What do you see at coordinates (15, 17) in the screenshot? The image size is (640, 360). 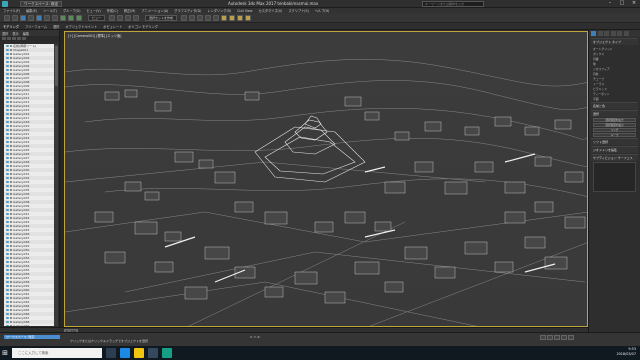 I see `redo-icon` at bounding box center [15, 17].